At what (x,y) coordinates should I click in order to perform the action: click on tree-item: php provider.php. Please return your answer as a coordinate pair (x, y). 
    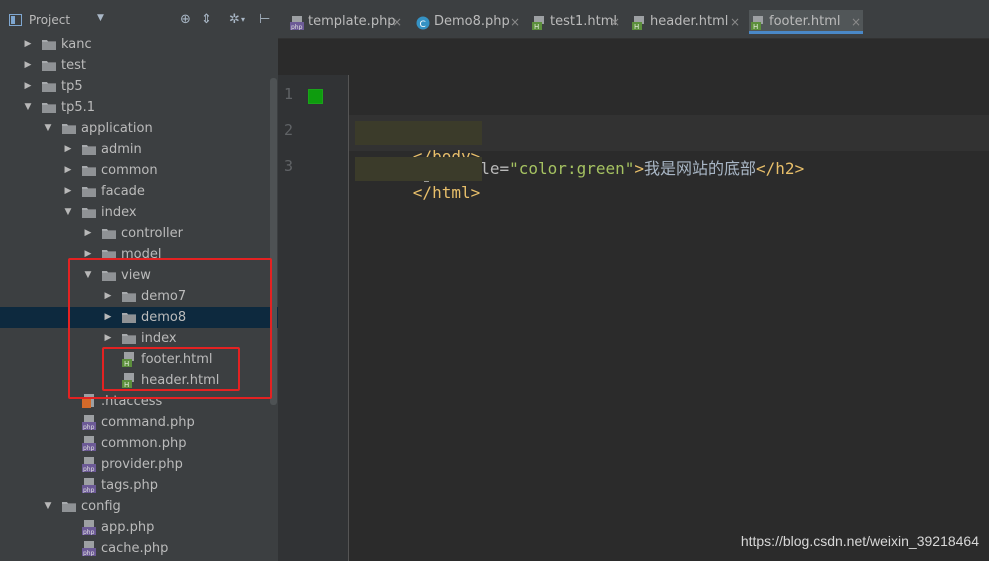
    Looking at the image, I should click on (139, 464).